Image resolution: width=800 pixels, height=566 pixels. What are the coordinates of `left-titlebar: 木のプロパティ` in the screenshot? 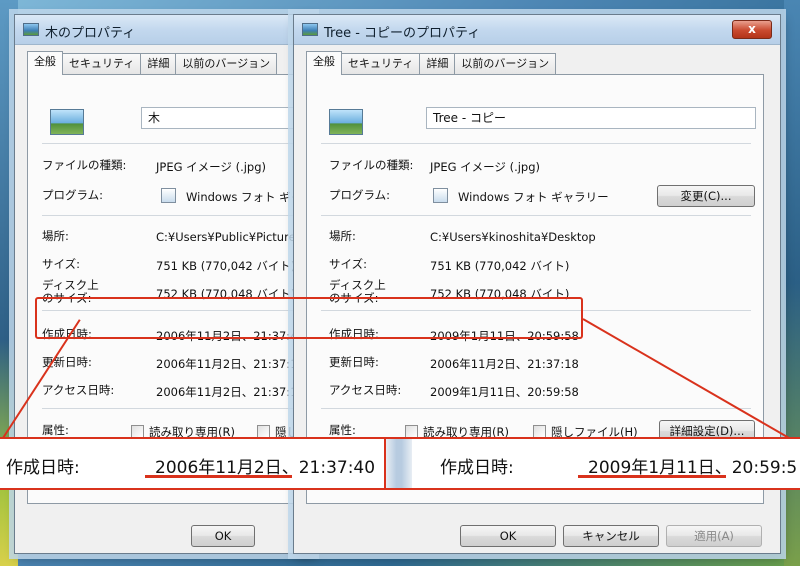 It's located at (164, 30).